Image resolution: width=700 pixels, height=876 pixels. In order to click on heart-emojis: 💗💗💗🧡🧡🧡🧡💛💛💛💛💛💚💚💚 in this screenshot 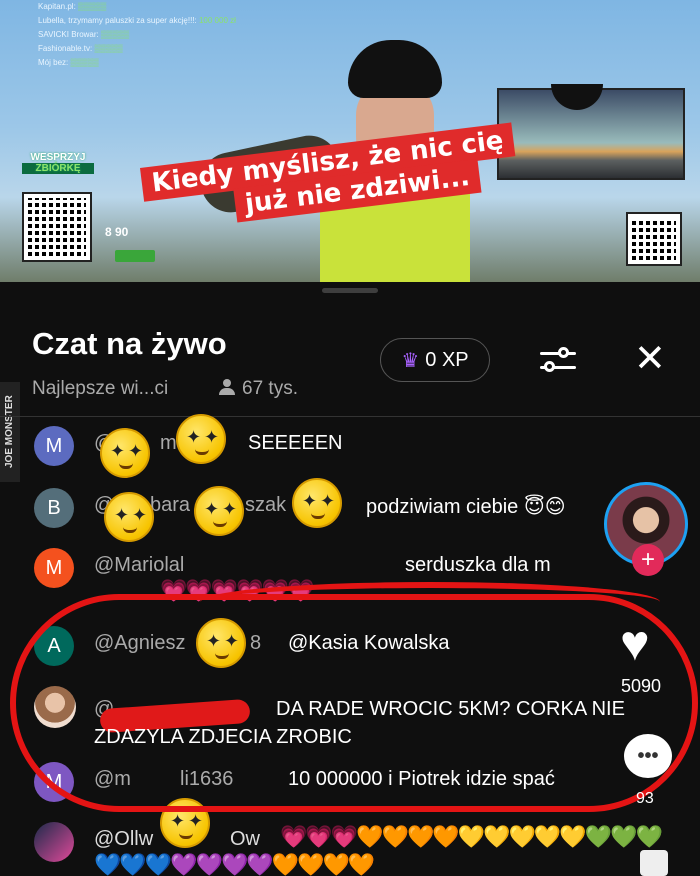, I will do `click(471, 836)`.